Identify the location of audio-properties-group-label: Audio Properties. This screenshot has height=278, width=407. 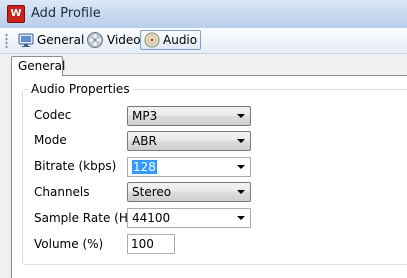
(80, 89).